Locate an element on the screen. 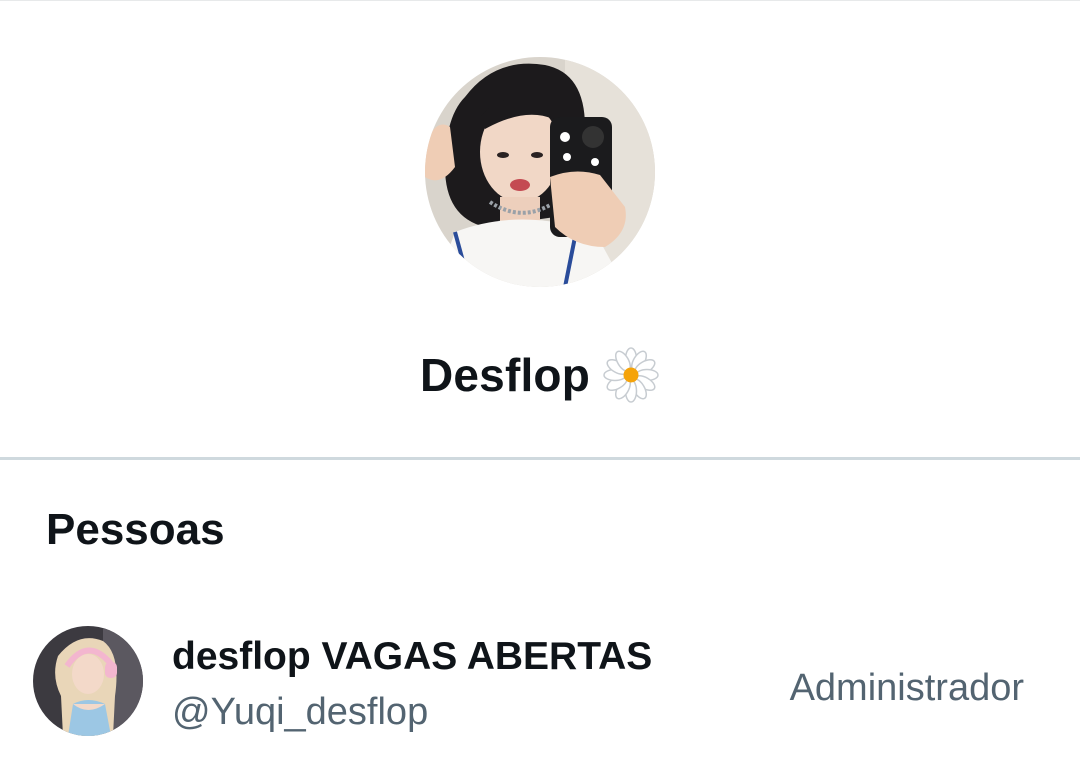 The height and width of the screenshot is (779, 1080). group-avatar-photo is located at coordinates (540, 172).